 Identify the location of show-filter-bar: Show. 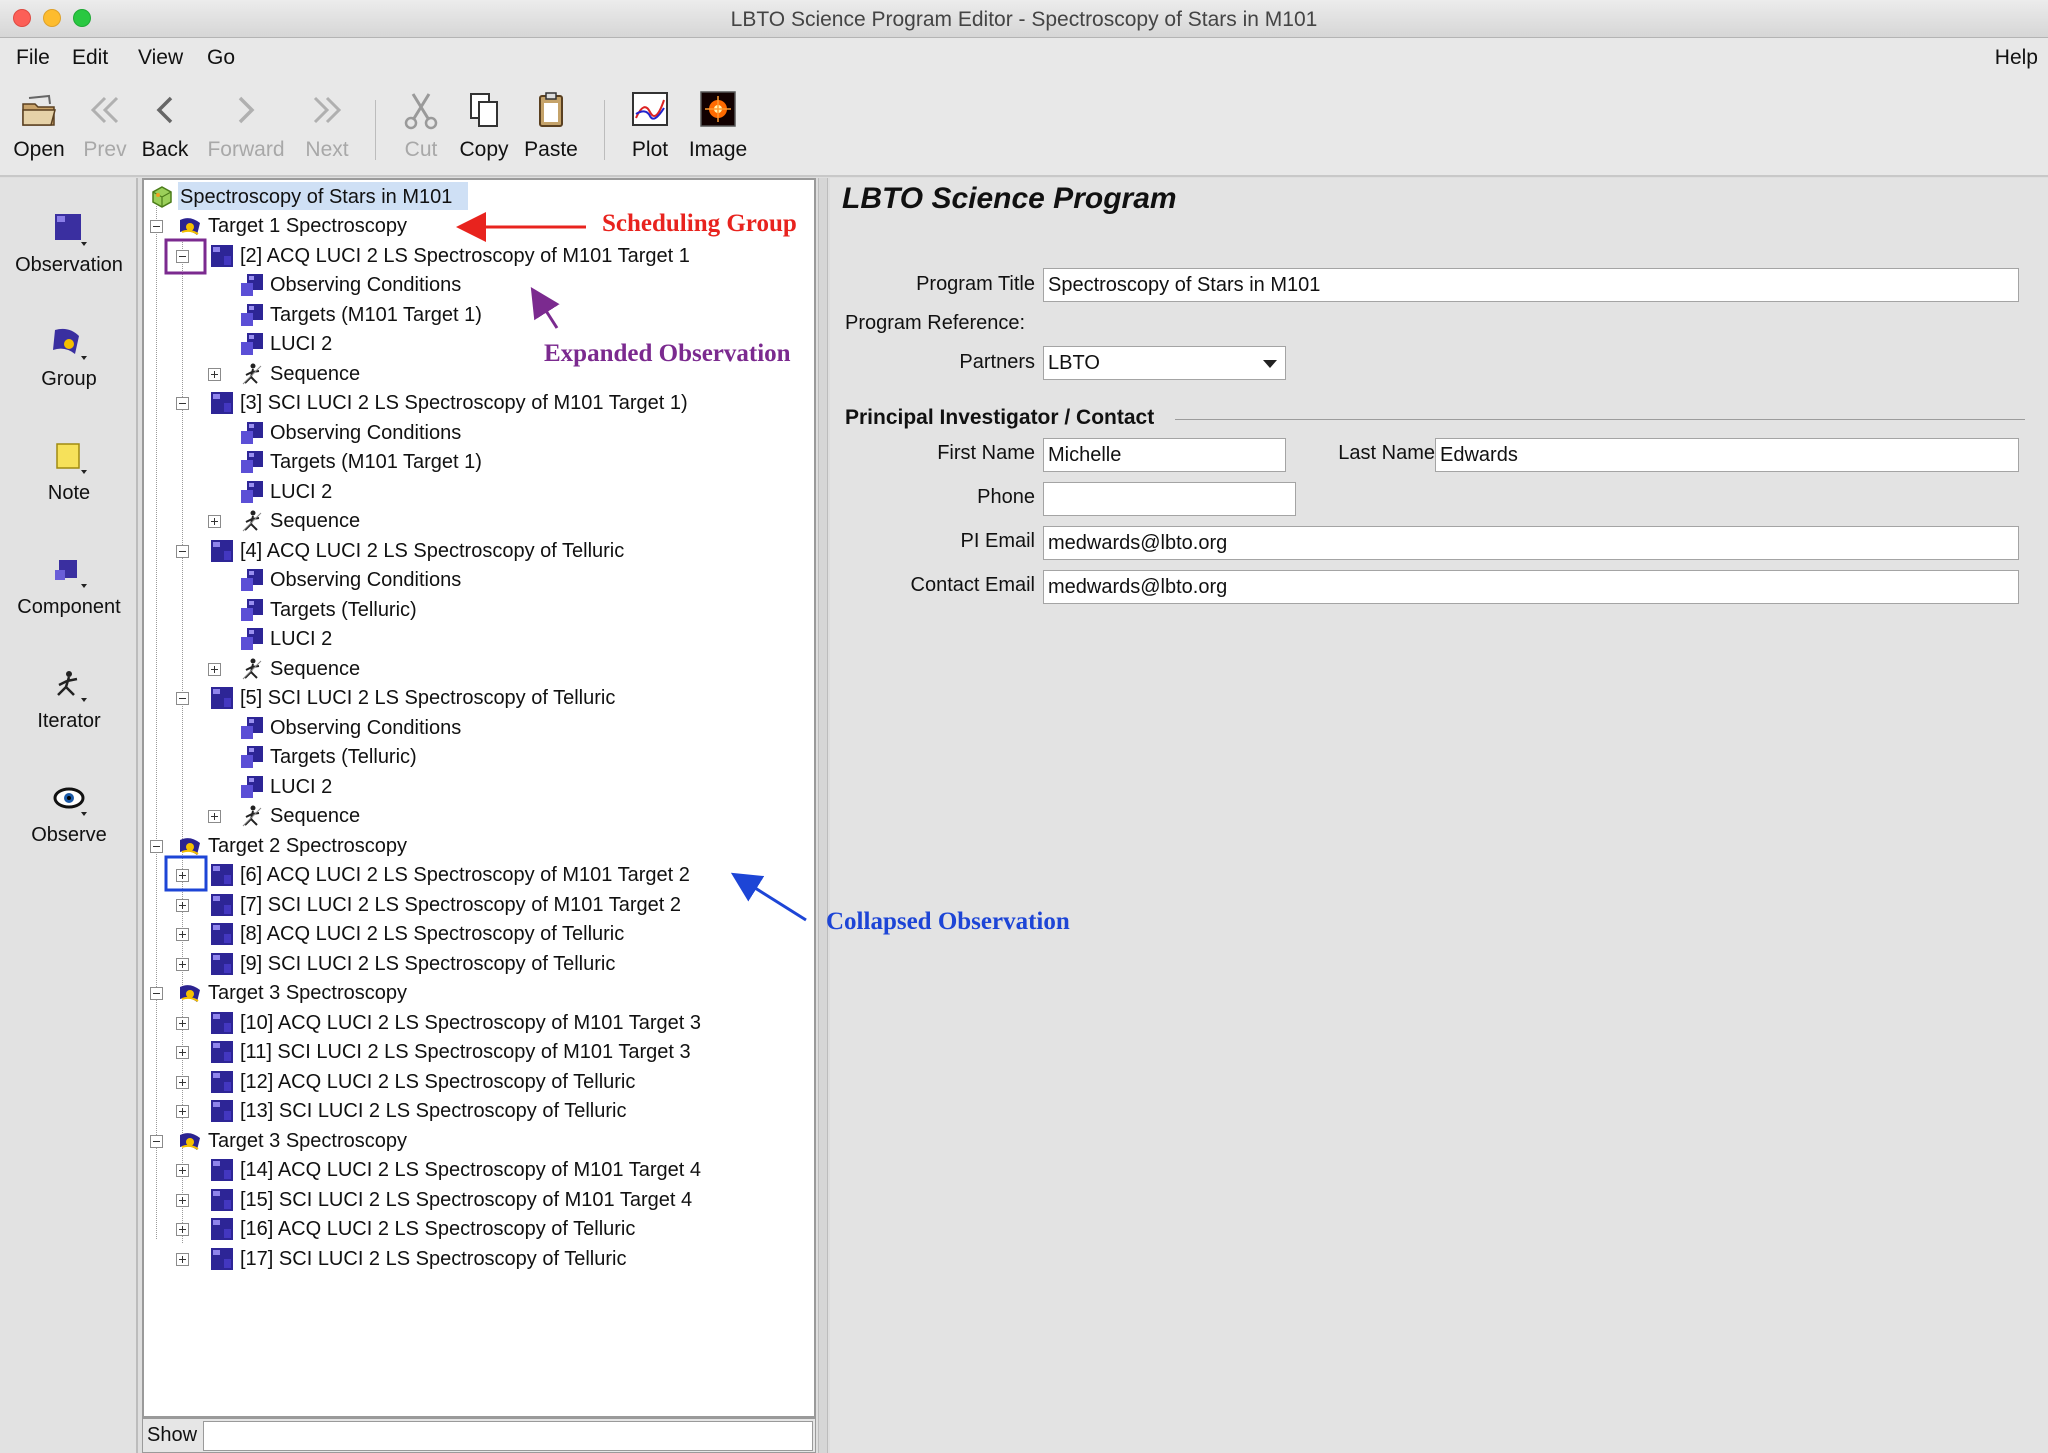
(479, 1435).